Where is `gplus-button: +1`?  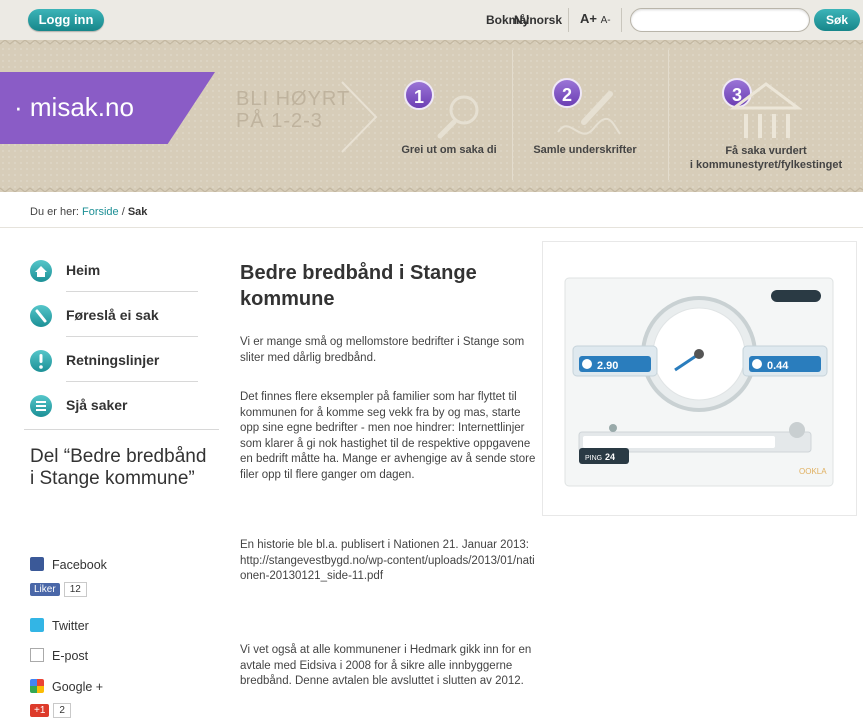
gplus-button: +1 is located at coordinates (40, 710).